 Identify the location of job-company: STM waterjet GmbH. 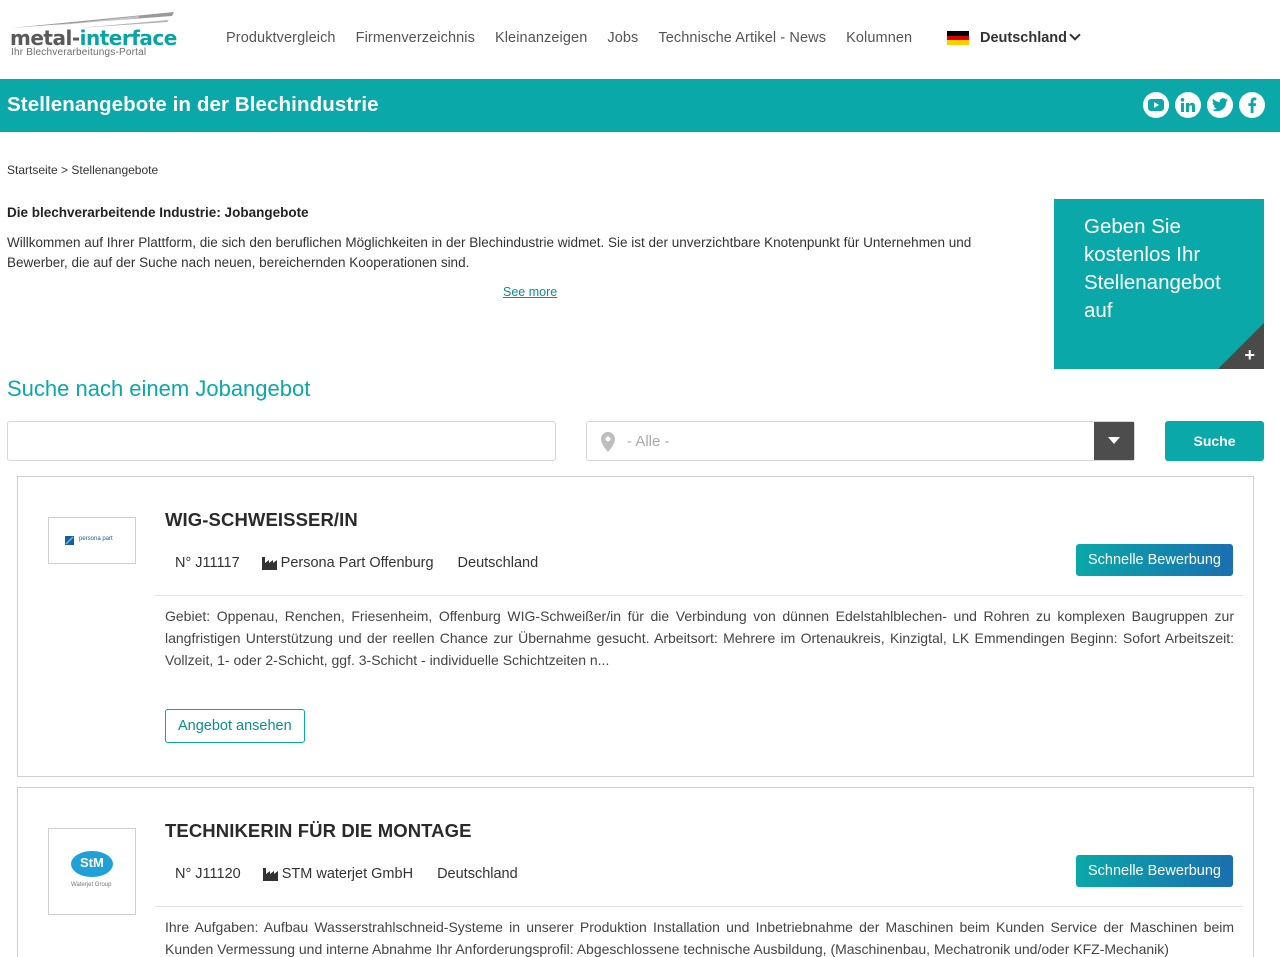
(338, 874).